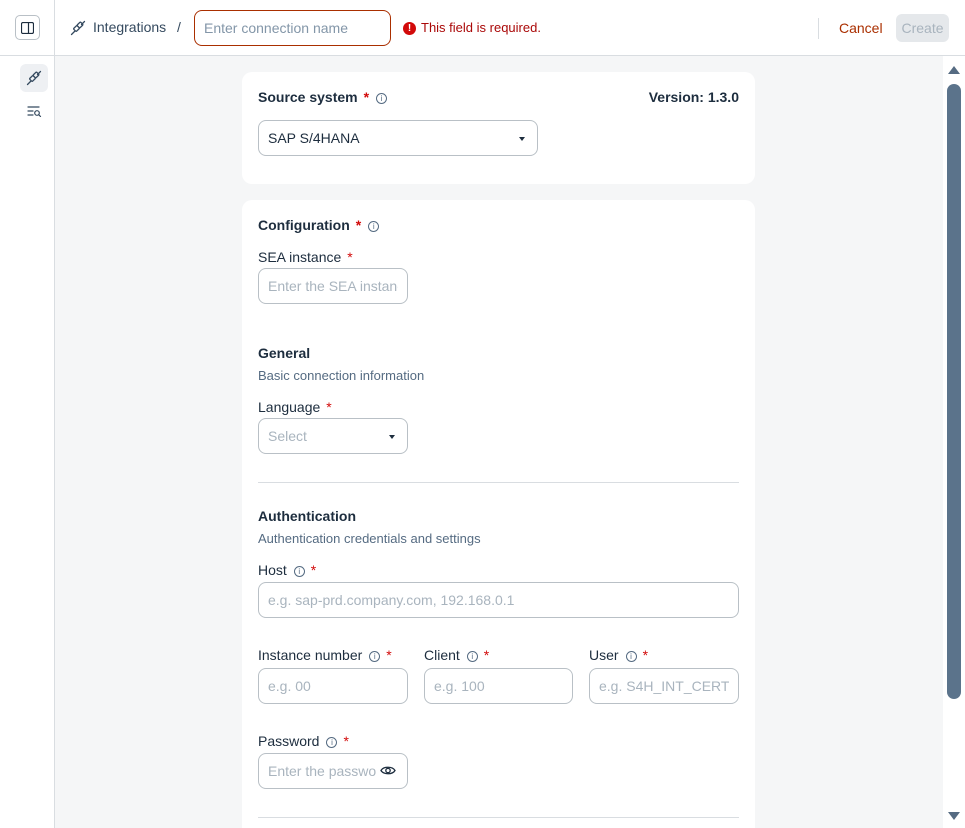 This screenshot has height=828, width=965. Describe the element at coordinates (284, 353) in the screenshot. I see `general-section-title: General` at that location.